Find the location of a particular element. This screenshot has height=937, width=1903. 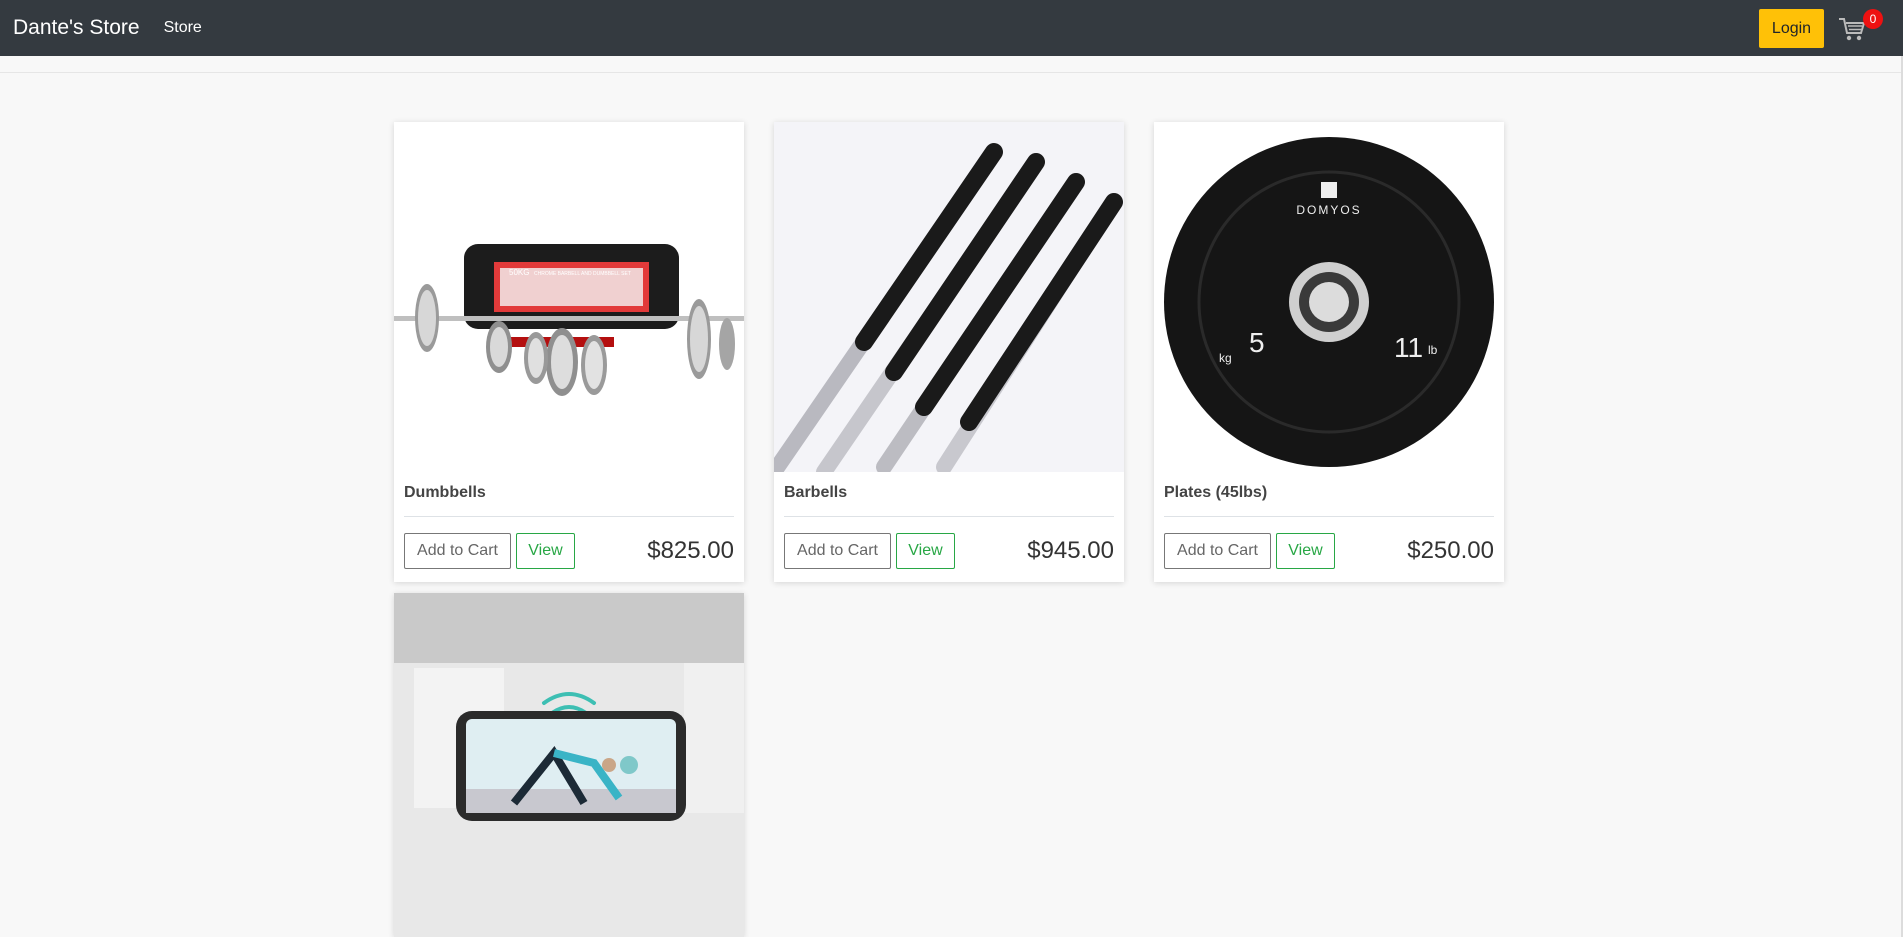

product-image-fitness-app is located at coordinates (569, 765).